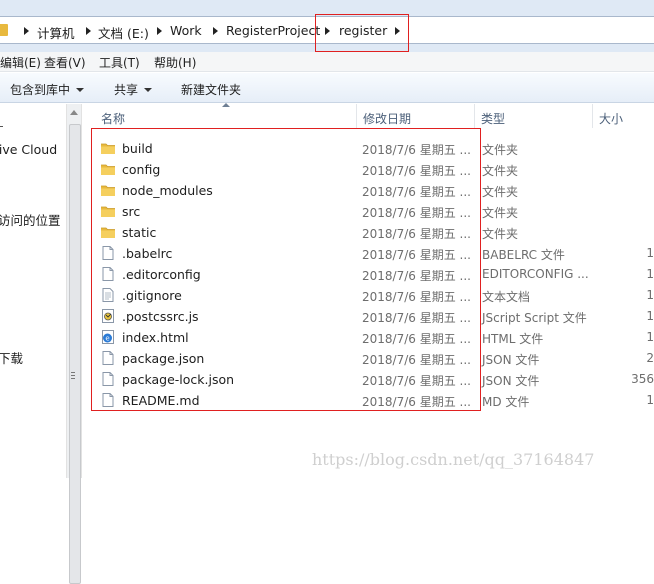 This screenshot has height=584, width=654. What do you see at coordinates (327, 88) in the screenshot?
I see `toolbar: 包含到库中 共享 新建文件夹` at bounding box center [327, 88].